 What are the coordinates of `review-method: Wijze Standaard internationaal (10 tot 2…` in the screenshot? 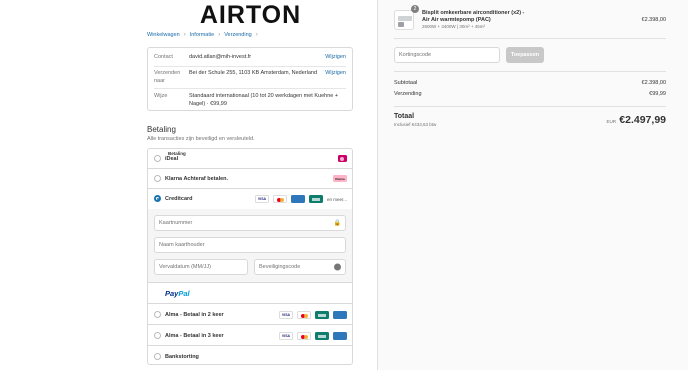 It's located at (250, 100).